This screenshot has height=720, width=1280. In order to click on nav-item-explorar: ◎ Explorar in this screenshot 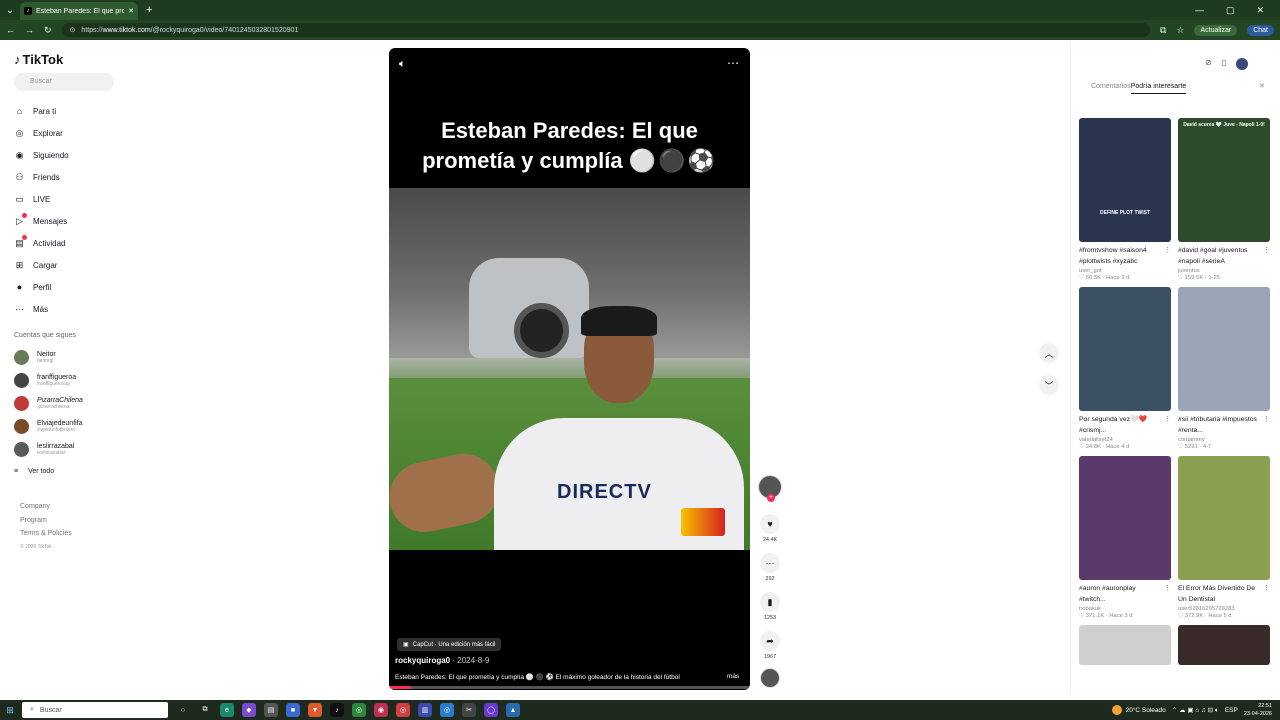, I will do `click(41, 133)`.